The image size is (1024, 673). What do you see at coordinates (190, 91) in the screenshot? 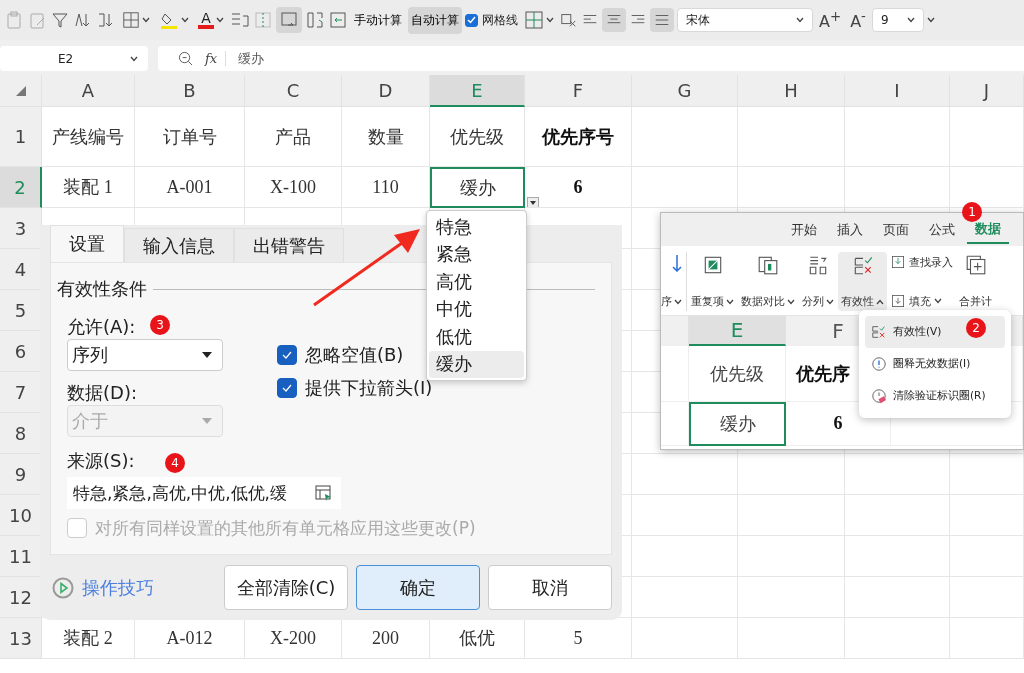
I see `column-header: B` at bounding box center [190, 91].